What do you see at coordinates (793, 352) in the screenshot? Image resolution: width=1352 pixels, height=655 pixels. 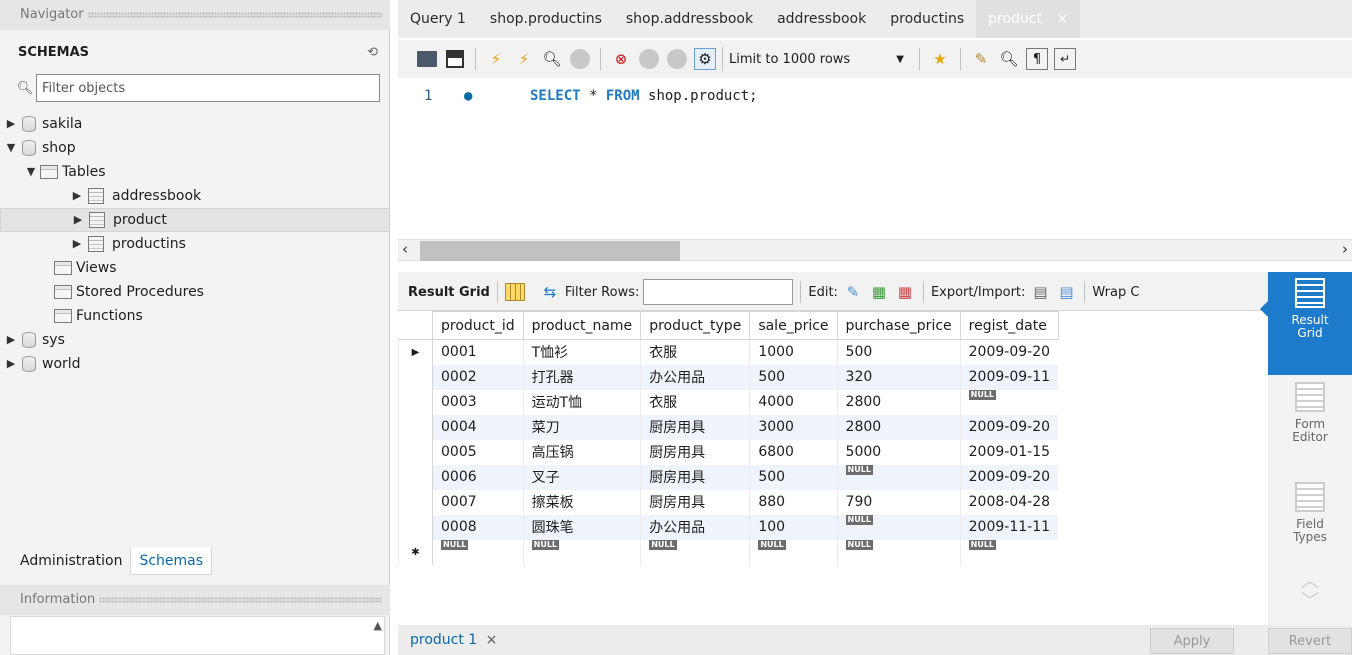 I see `grid-cell: 1000` at bounding box center [793, 352].